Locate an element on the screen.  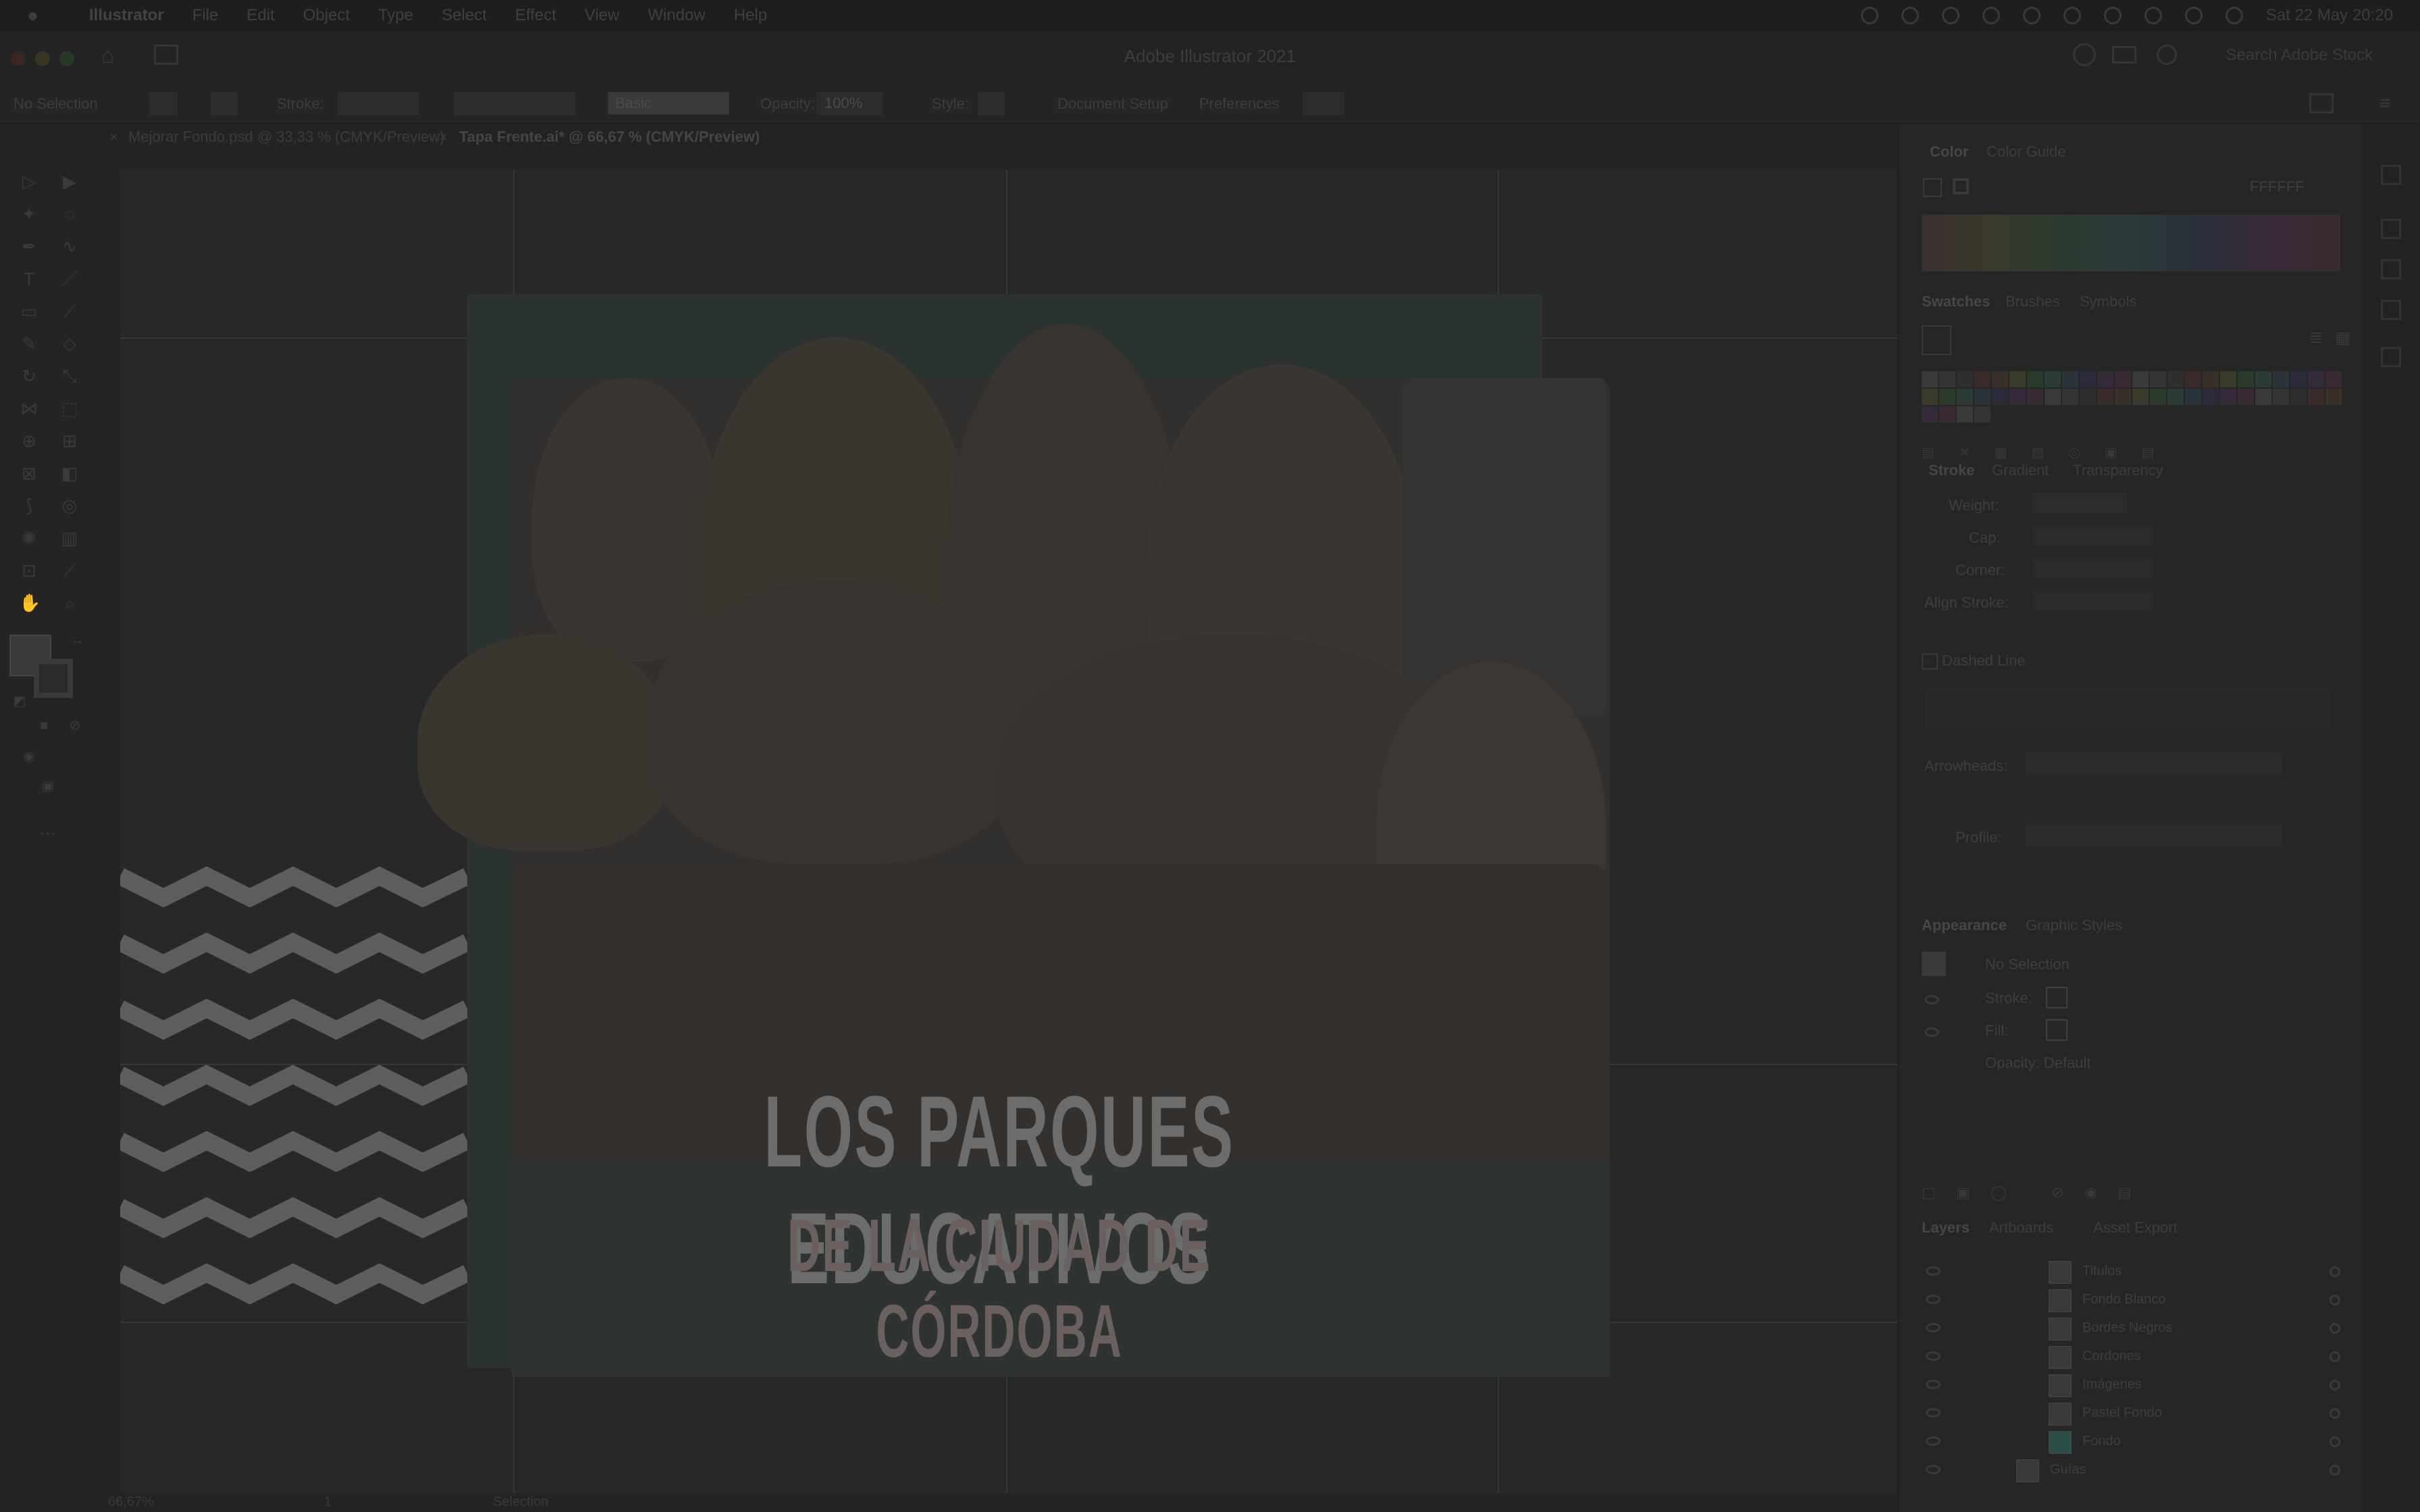
tab-color: Color is located at coordinates (1949, 152).